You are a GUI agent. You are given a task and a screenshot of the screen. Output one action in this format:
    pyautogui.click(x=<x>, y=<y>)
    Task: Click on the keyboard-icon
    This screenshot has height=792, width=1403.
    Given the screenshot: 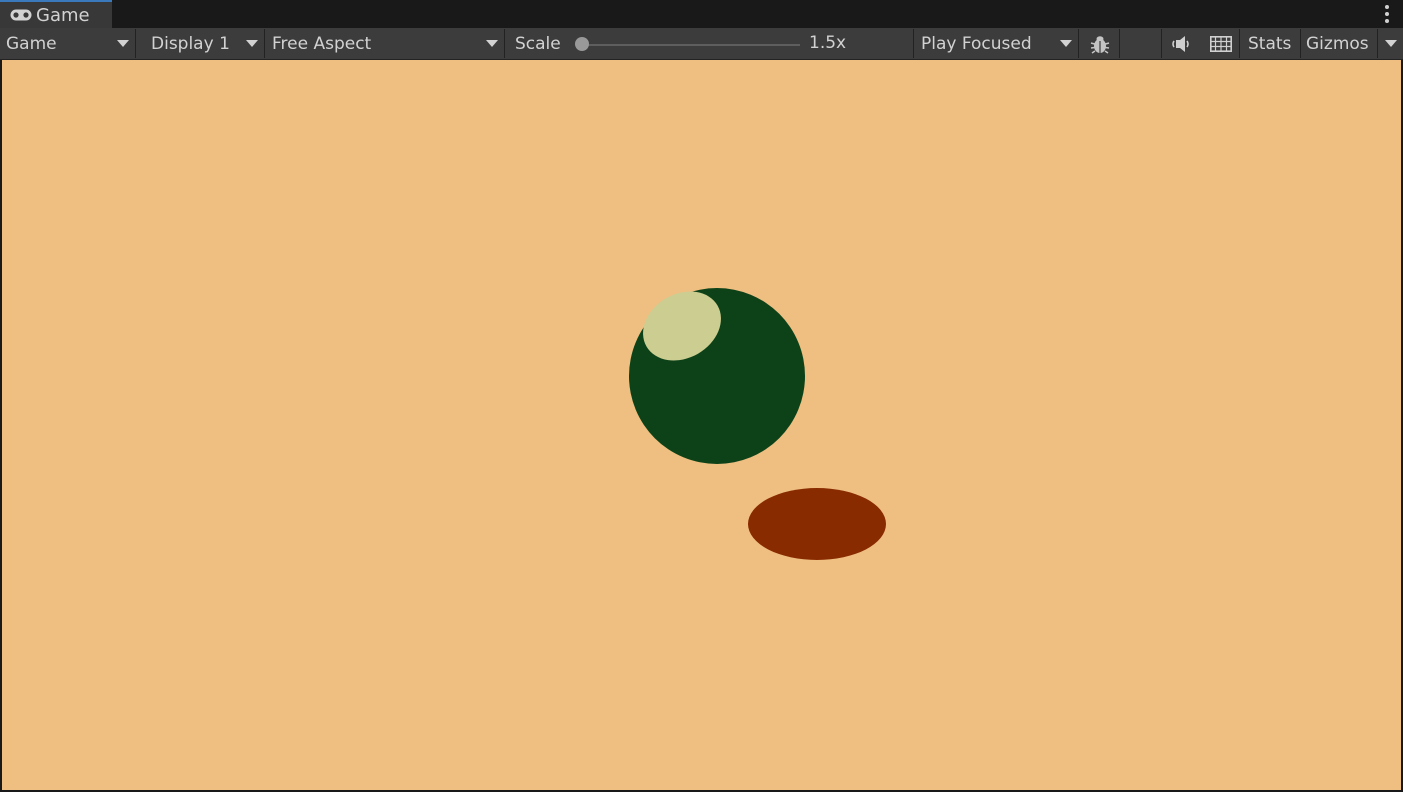 What is the action you would take?
    pyautogui.click(x=1220, y=43)
    